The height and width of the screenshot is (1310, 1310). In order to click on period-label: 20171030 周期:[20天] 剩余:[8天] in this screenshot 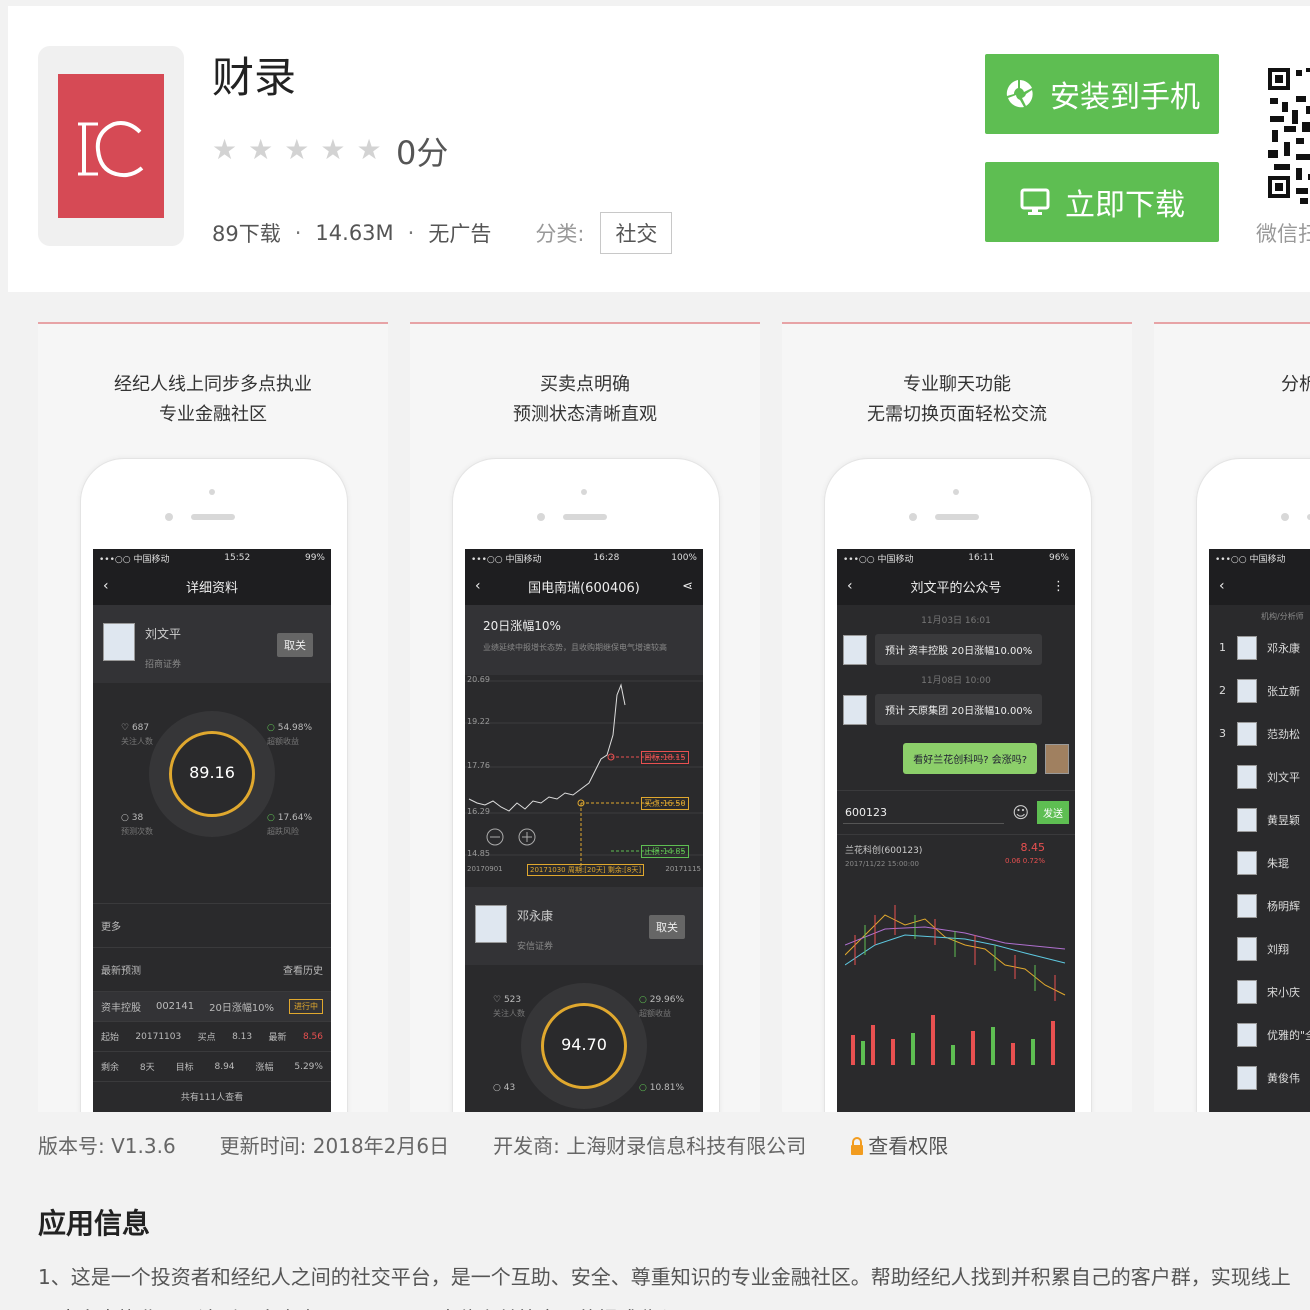, I will do `click(586, 870)`.